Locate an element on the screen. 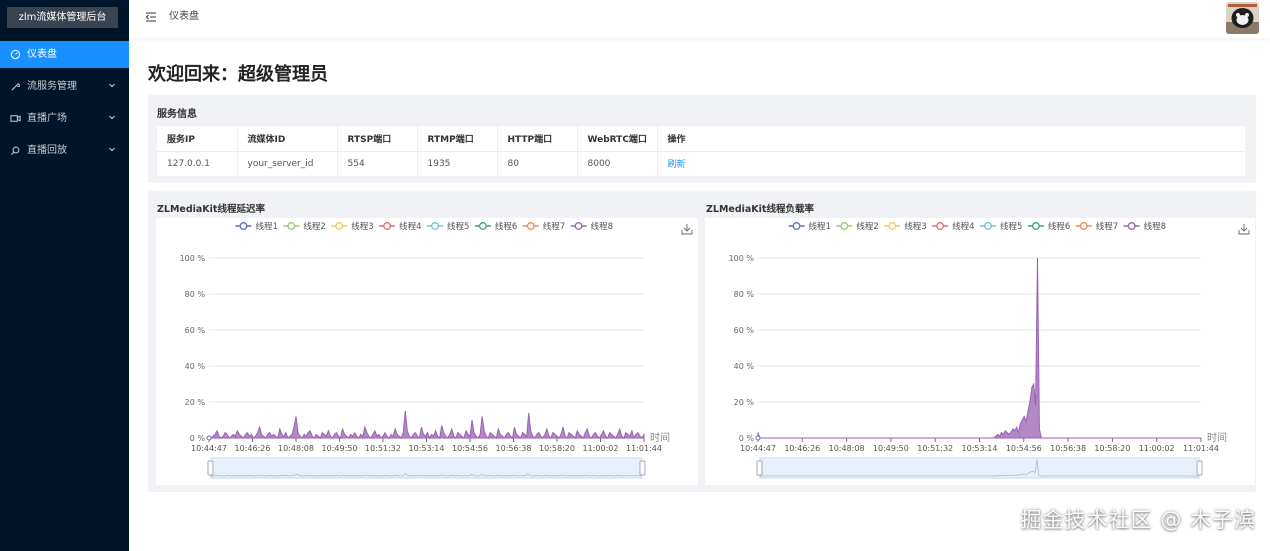  y-tick-label: 0 % is located at coordinates (198, 438).